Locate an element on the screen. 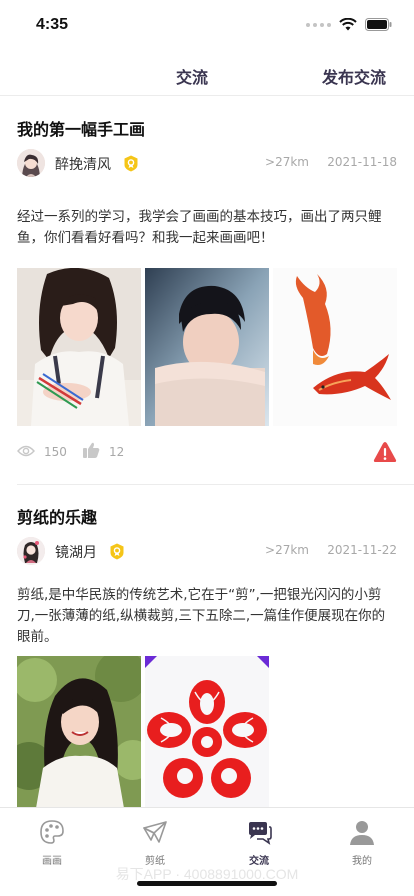 This screenshot has height=896, width=414. post-image-girl-drawing is located at coordinates (79, 347).